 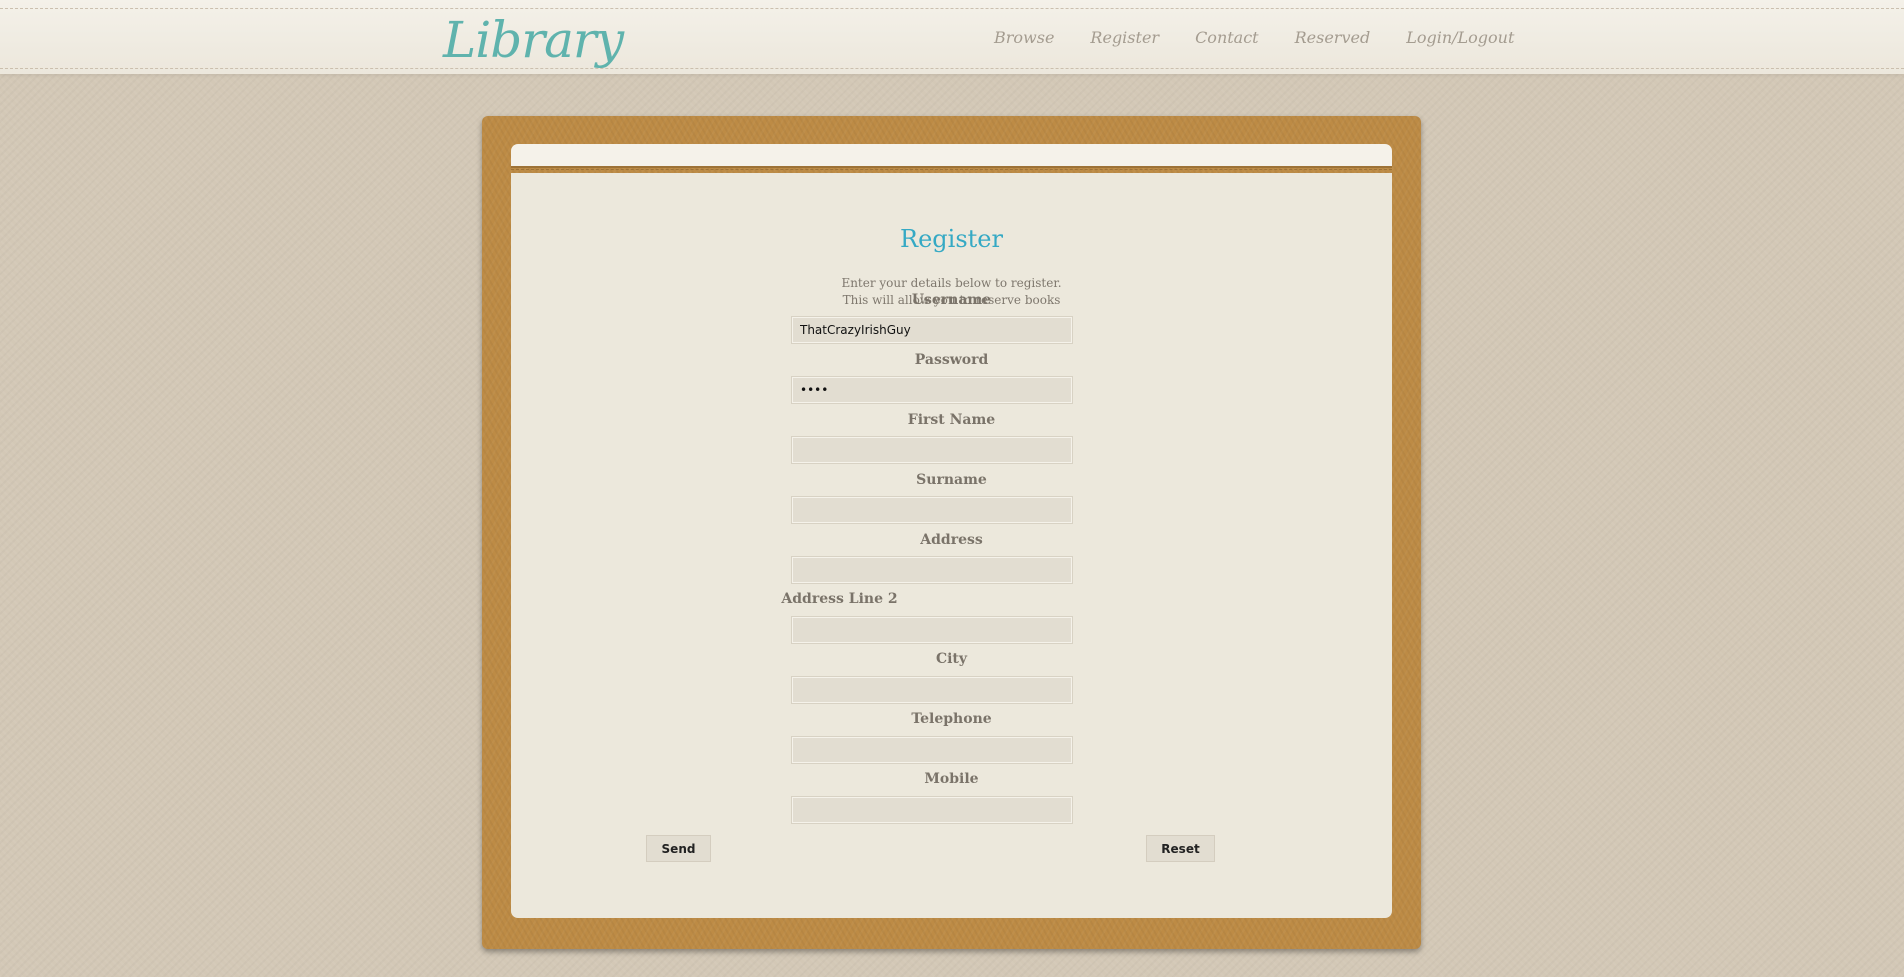 I want to click on nav-register-link: Register, so click(x=1124, y=37).